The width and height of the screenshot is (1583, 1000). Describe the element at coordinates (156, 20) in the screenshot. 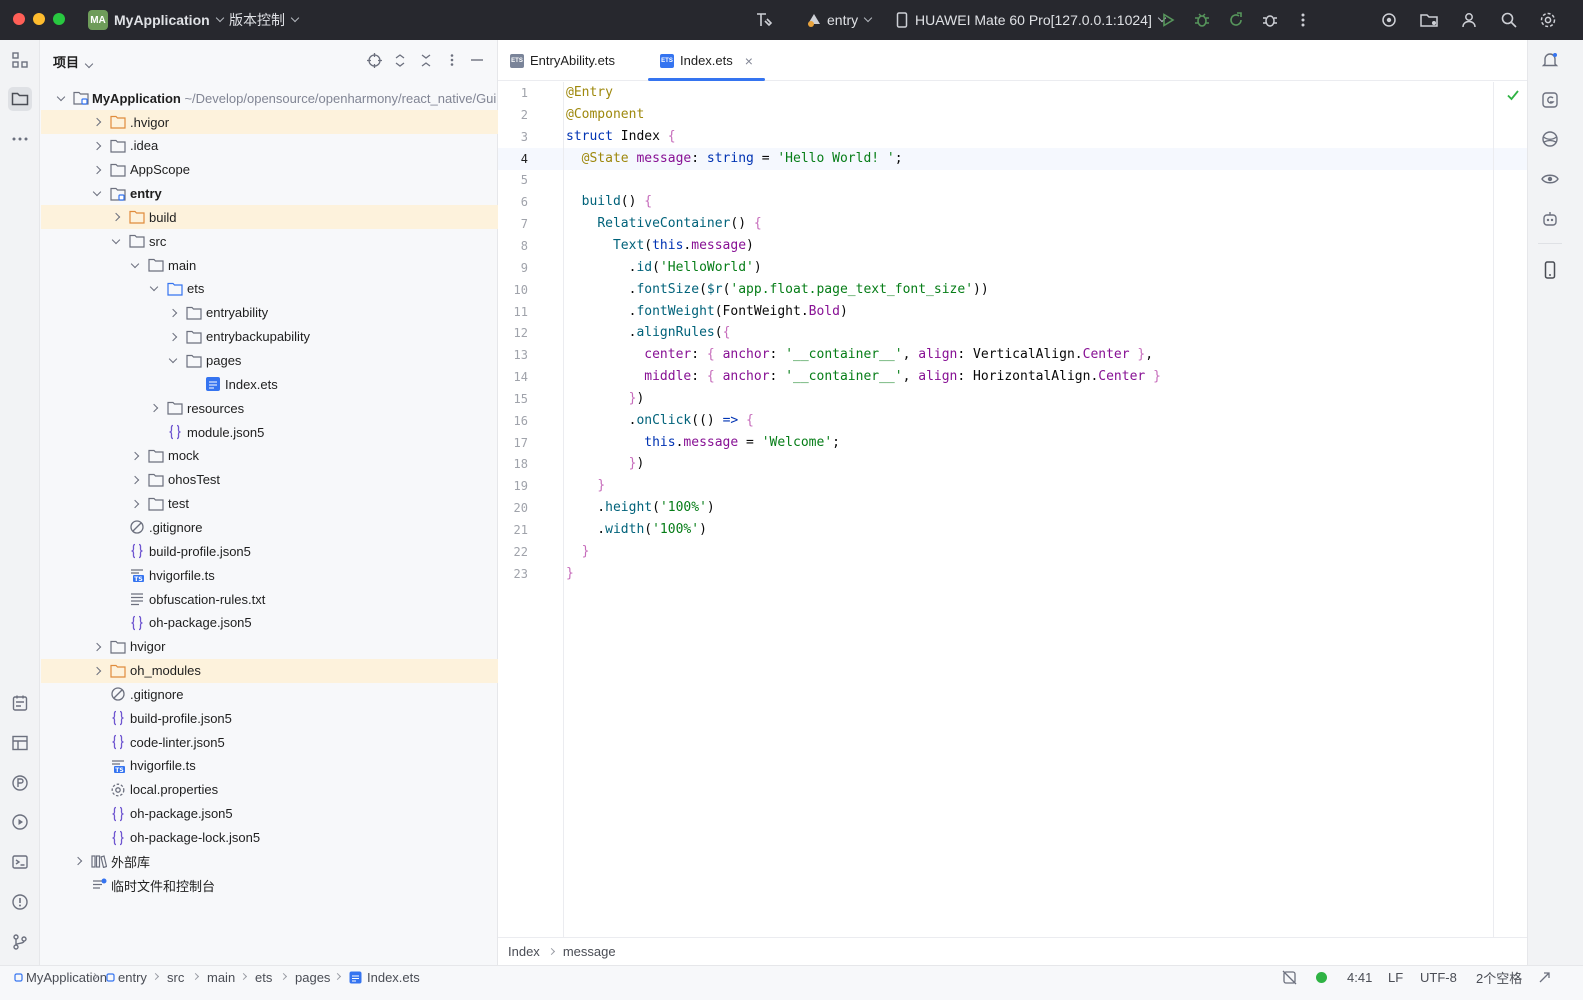

I see `project-switcher: MA MyApplication` at that location.